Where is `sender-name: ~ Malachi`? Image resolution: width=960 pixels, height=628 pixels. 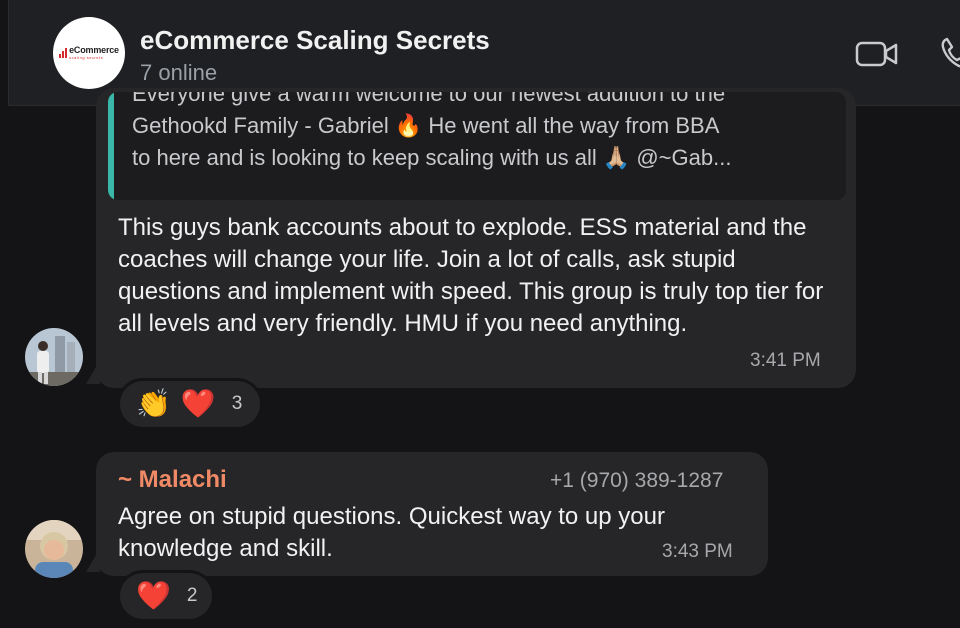 sender-name: ~ Malachi is located at coordinates (172, 480).